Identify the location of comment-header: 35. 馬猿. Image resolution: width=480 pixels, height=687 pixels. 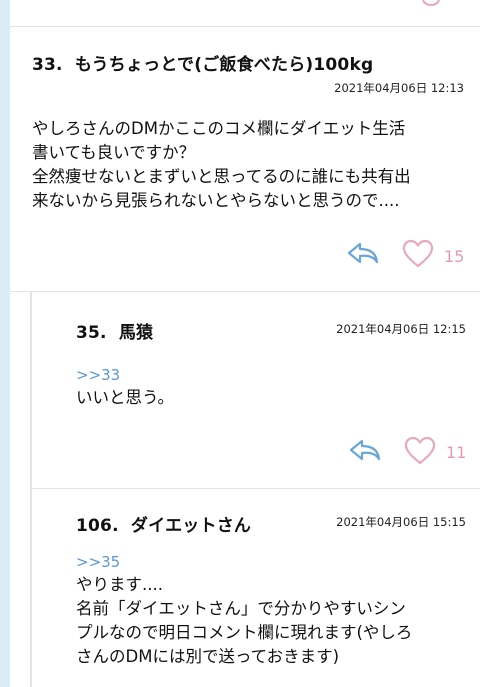
(114, 330).